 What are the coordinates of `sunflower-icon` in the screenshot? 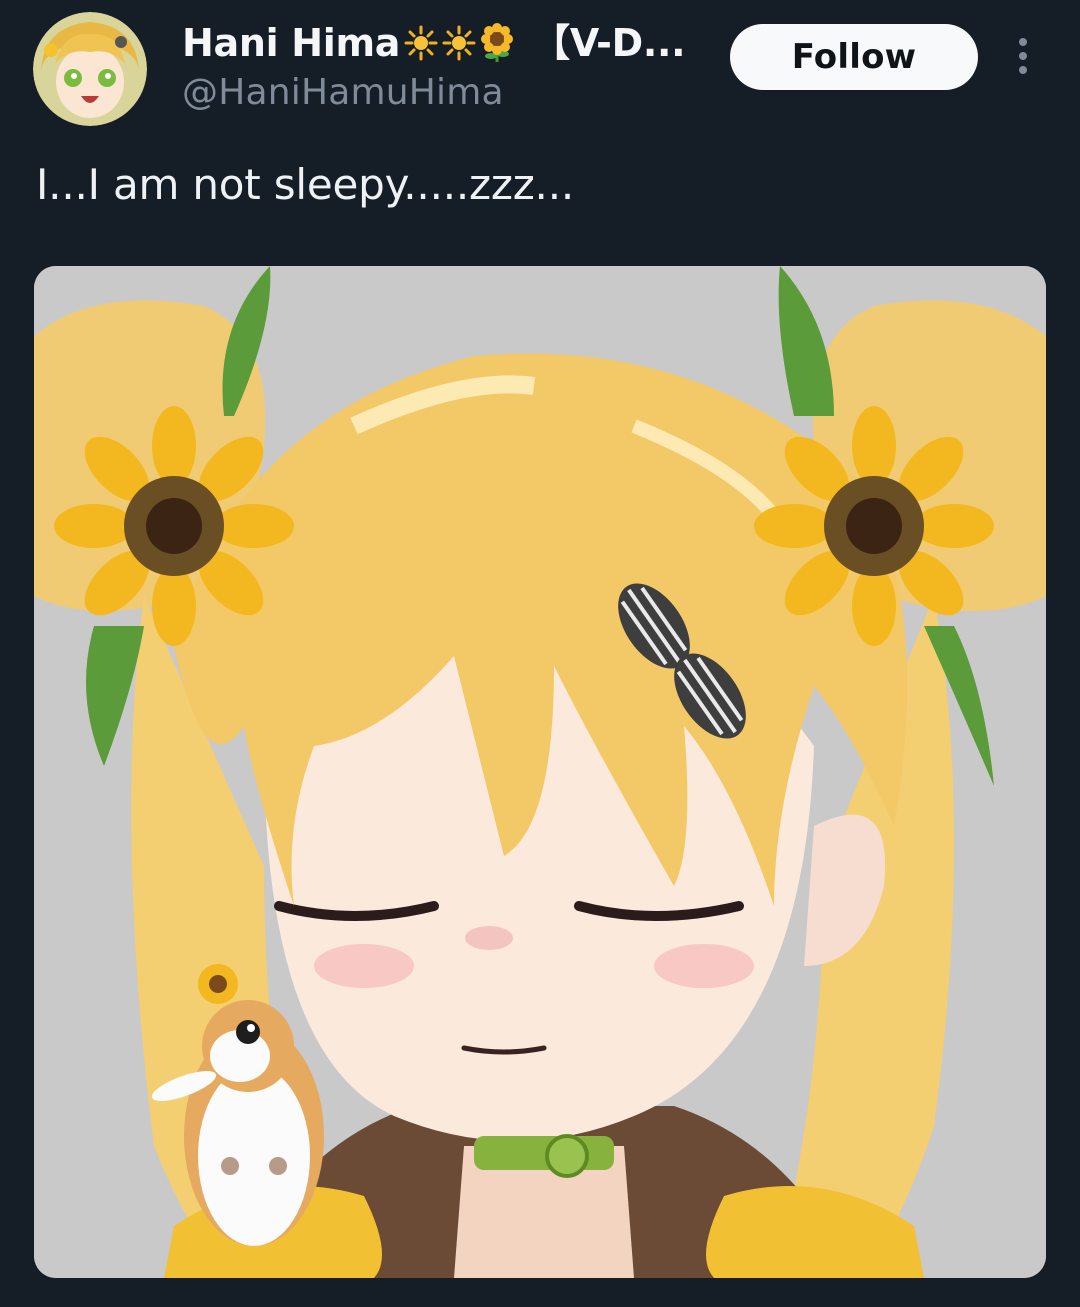 It's located at (497, 42).